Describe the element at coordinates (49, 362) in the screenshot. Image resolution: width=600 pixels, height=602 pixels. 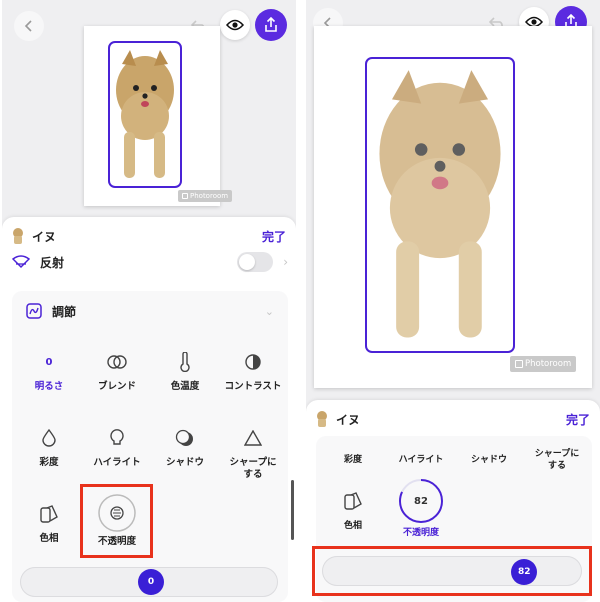
I see `brightness-value: 0` at that location.